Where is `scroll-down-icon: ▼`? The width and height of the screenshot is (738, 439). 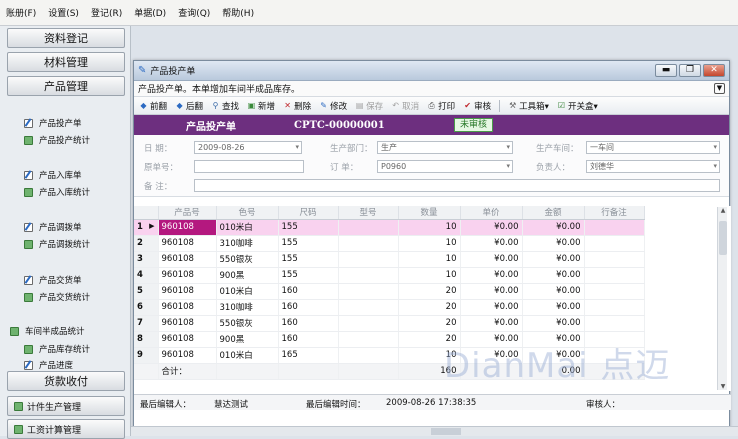 scroll-down-icon: ▼ is located at coordinates (723, 386).